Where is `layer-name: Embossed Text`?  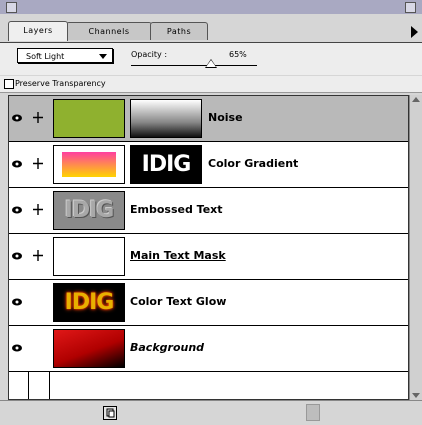 layer-name: Embossed Text is located at coordinates (176, 209).